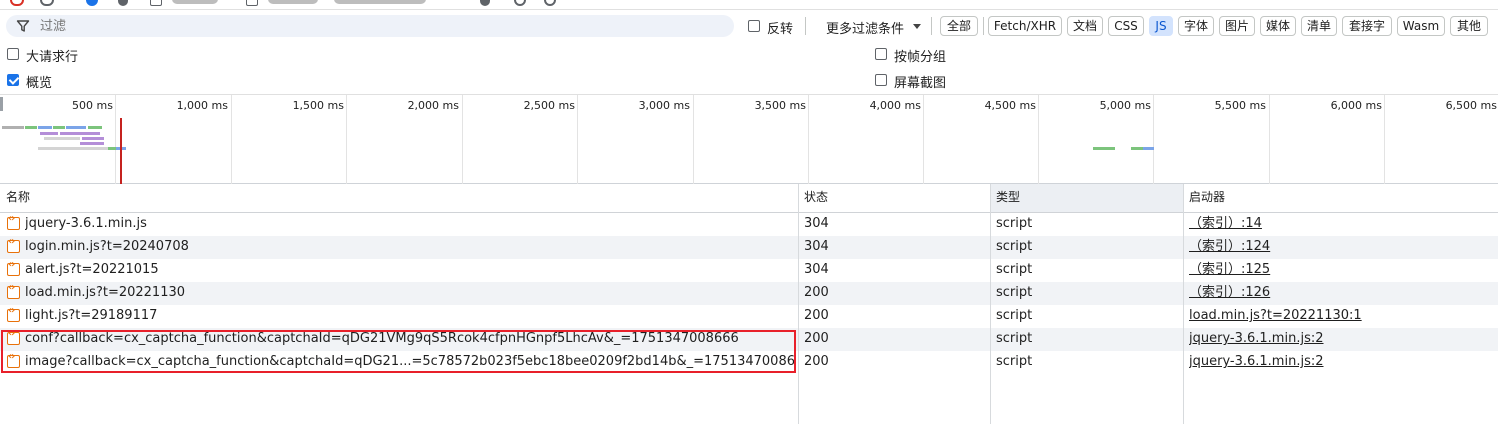 This screenshot has width=1498, height=424. I want to click on table-row: alert.js?t=20221015 304 script （索引）:125, so click(749, 270).